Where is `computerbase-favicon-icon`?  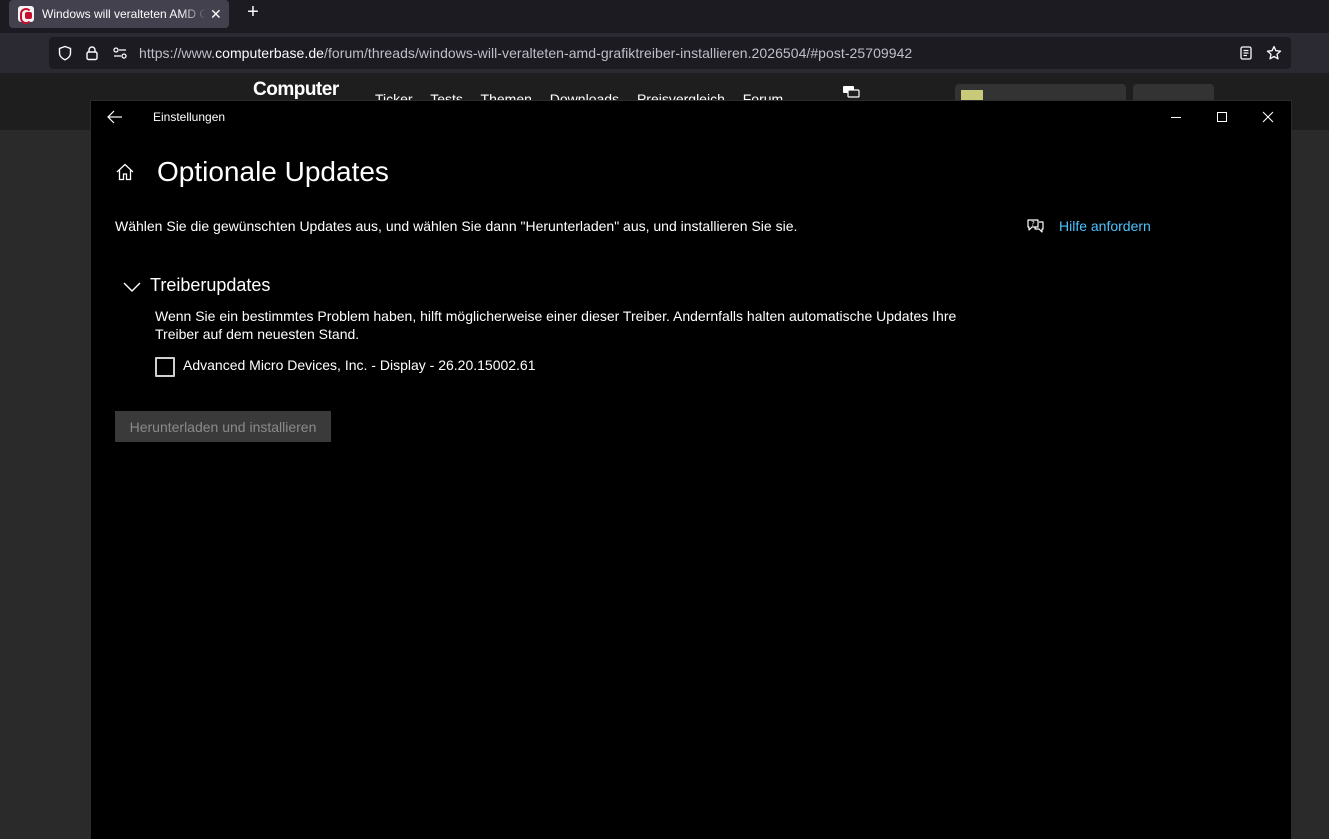 computerbase-favicon-icon is located at coordinates (26, 15).